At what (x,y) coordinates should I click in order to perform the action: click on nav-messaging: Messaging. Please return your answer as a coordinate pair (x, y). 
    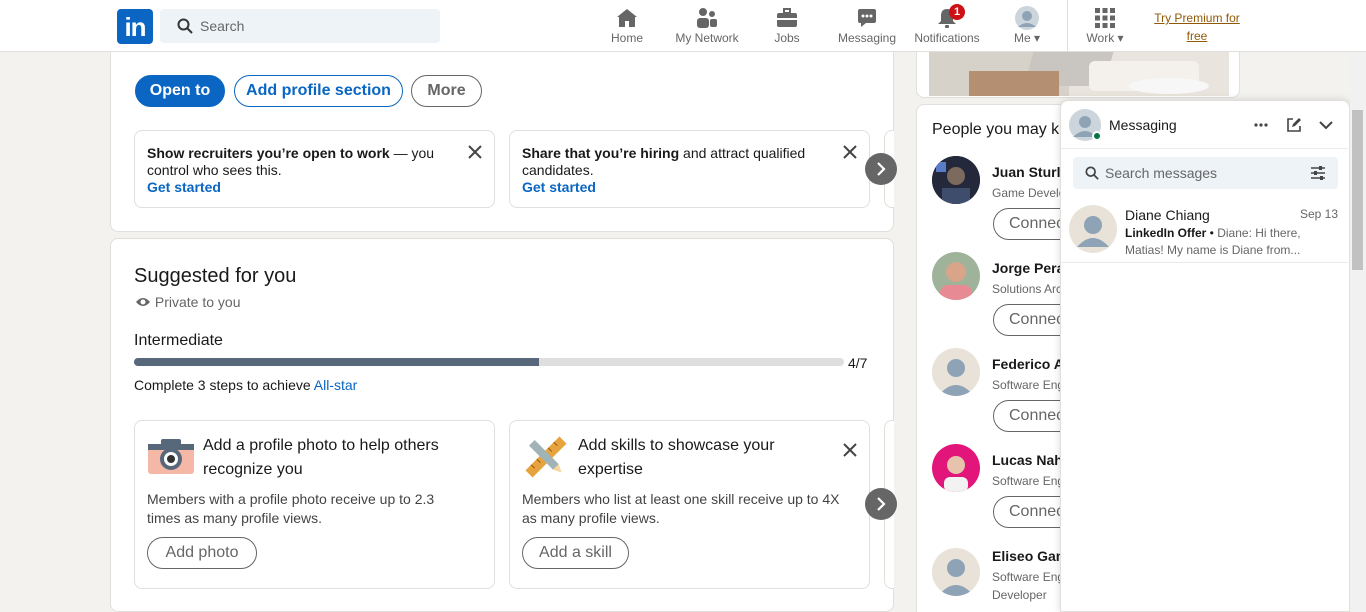
    Looking at the image, I should click on (867, 26).